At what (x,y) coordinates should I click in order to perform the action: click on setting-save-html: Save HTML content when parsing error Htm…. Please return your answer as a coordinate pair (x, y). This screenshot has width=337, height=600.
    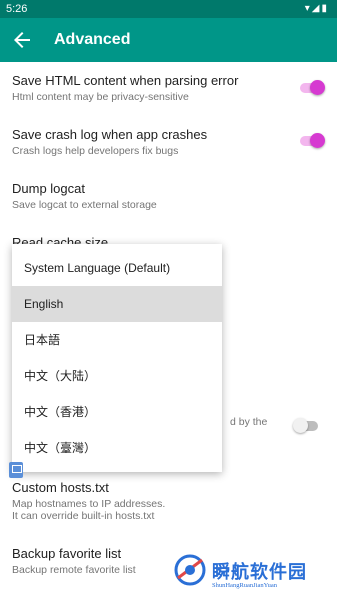
    Looking at the image, I should click on (168, 88).